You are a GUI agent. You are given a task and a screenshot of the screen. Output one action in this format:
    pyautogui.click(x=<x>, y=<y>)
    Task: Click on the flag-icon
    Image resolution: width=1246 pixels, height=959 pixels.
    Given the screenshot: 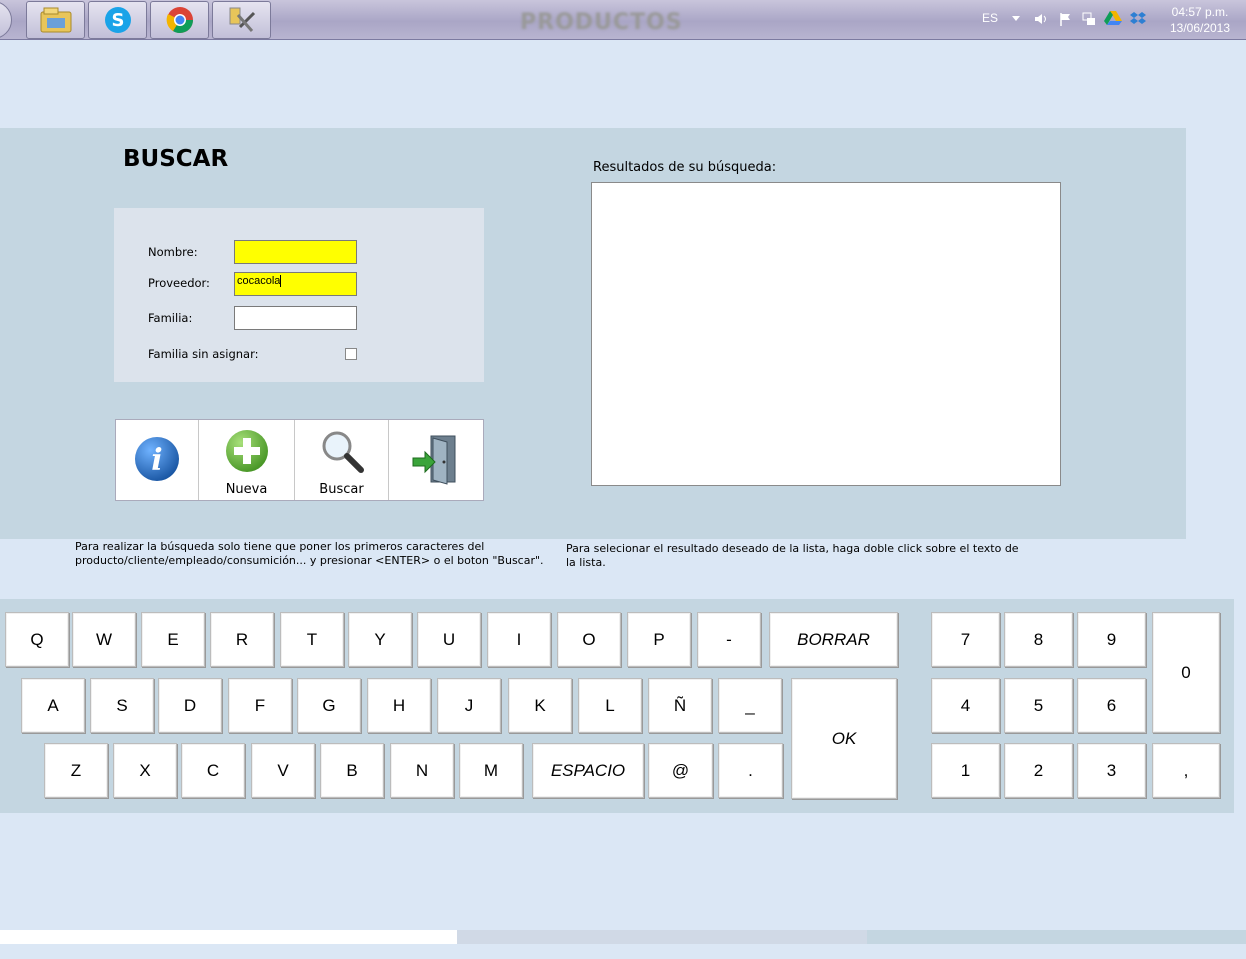 What is the action you would take?
    pyautogui.click(x=1066, y=21)
    